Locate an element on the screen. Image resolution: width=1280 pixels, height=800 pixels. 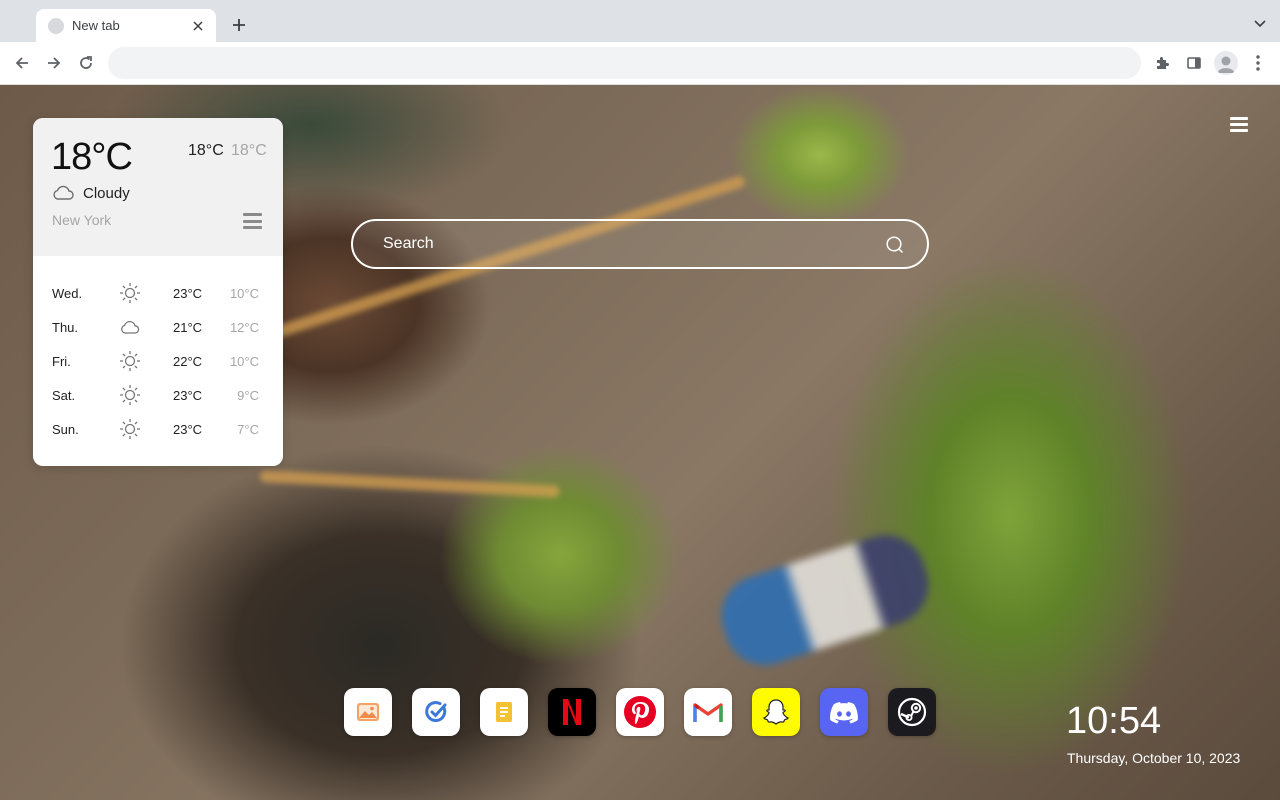
forecast-low: 7°C is located at coordinates (248, 429).